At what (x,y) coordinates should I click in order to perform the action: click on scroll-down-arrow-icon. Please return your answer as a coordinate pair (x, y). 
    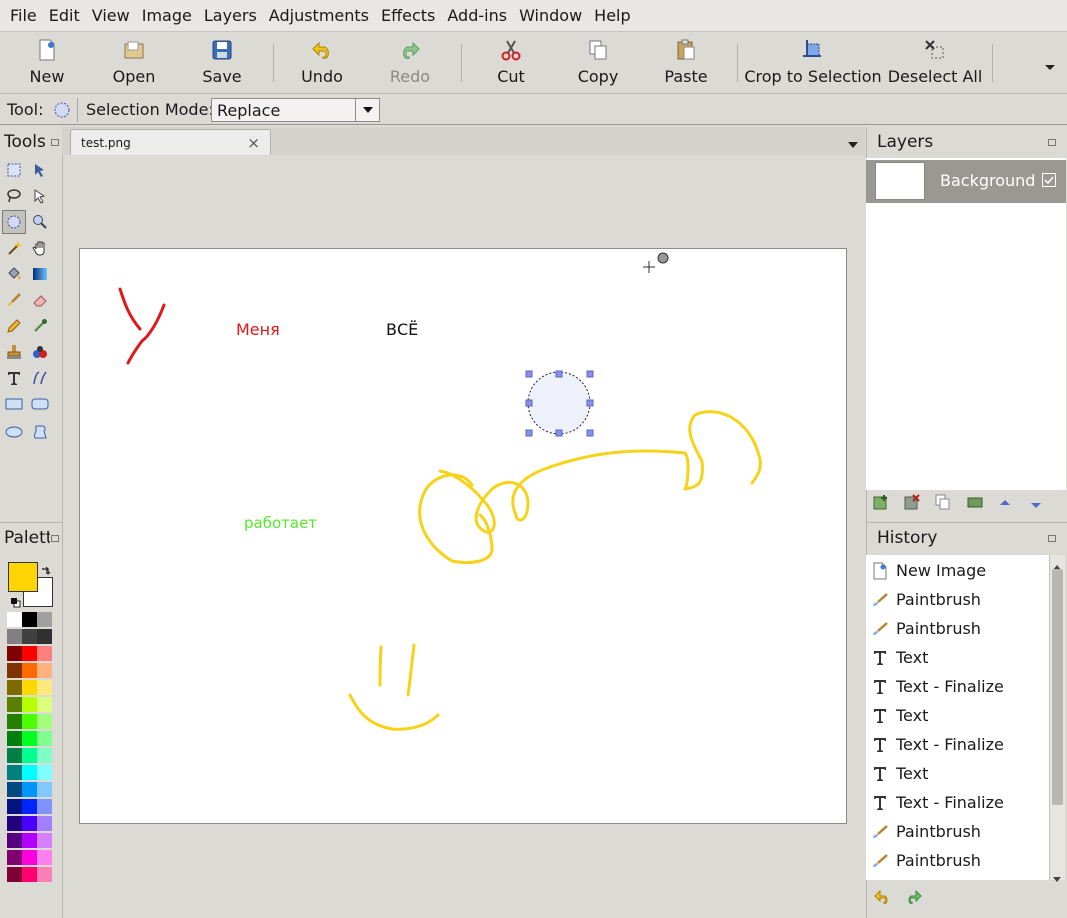
    Looking at the image, I should click on (1057, 878).